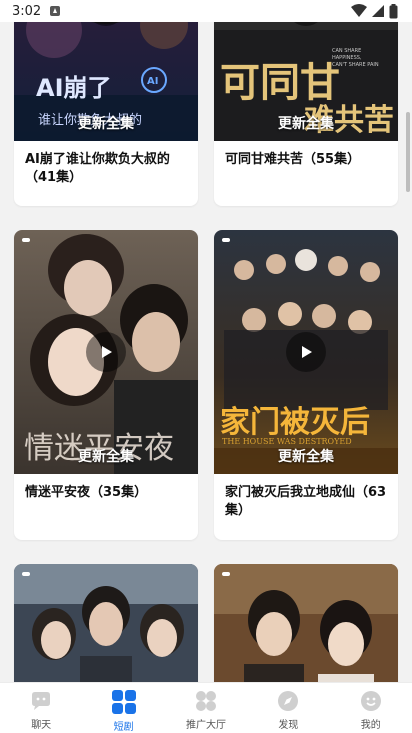 The image size is (412, 733). I want to click on tab-profile: 我的, so click(371, 707).